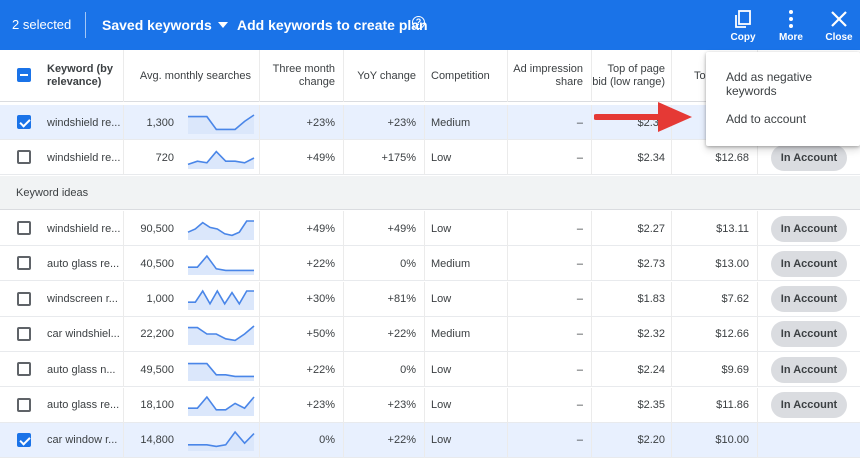  Describe the element at coordinates (839, 25) in the screenshot. I see `close-button: Close` at that location.